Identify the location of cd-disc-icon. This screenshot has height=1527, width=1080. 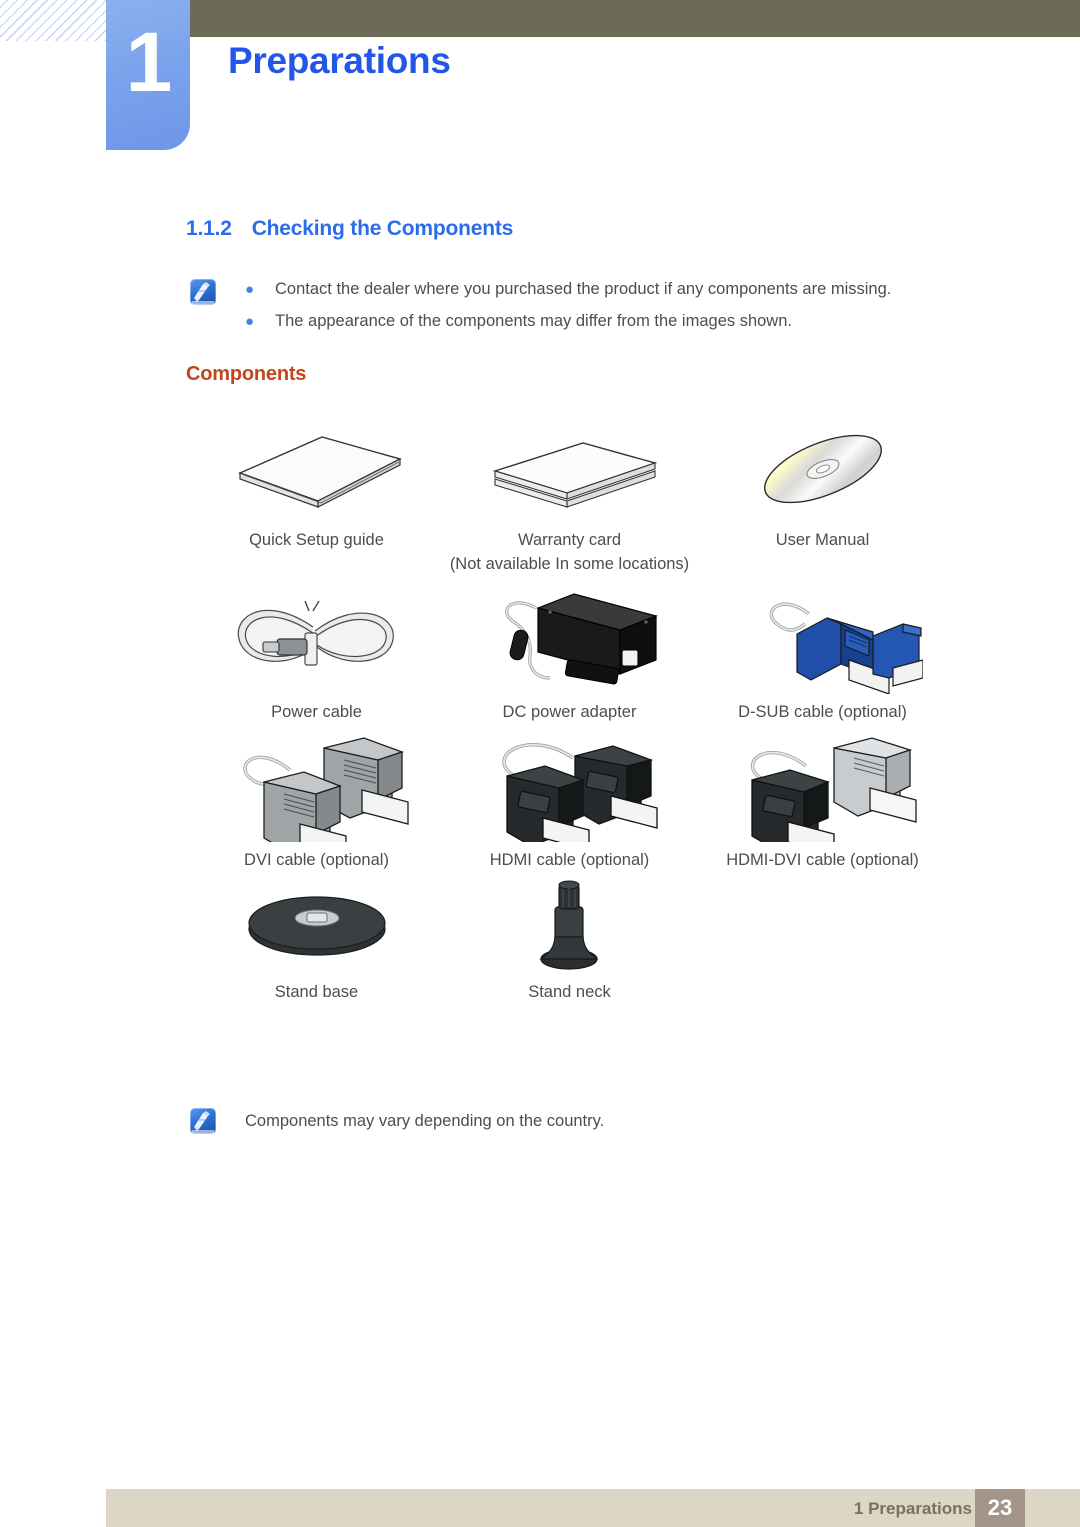
(822, 468).